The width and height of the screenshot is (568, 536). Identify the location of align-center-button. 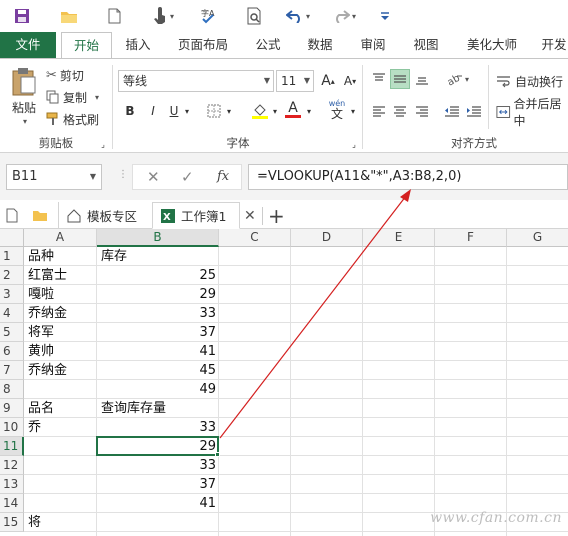
(400, 111).